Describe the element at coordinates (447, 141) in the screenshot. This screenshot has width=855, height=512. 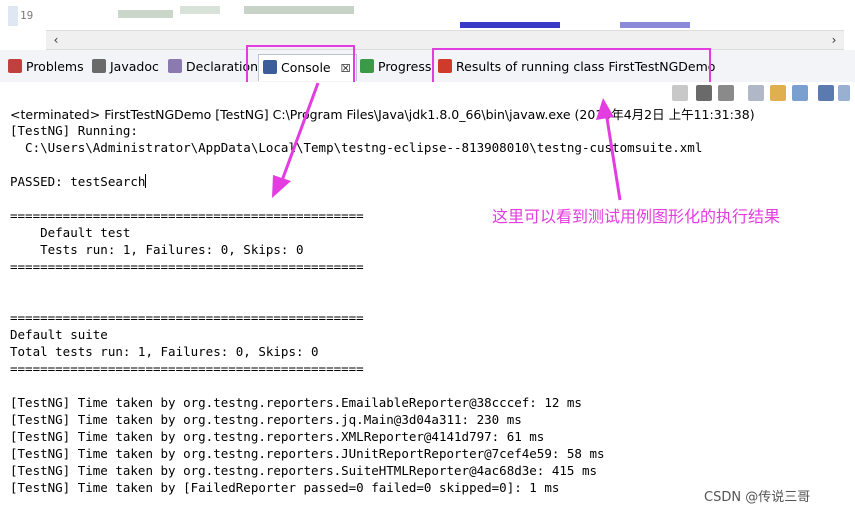
I see `annotation-arrows` at that location.